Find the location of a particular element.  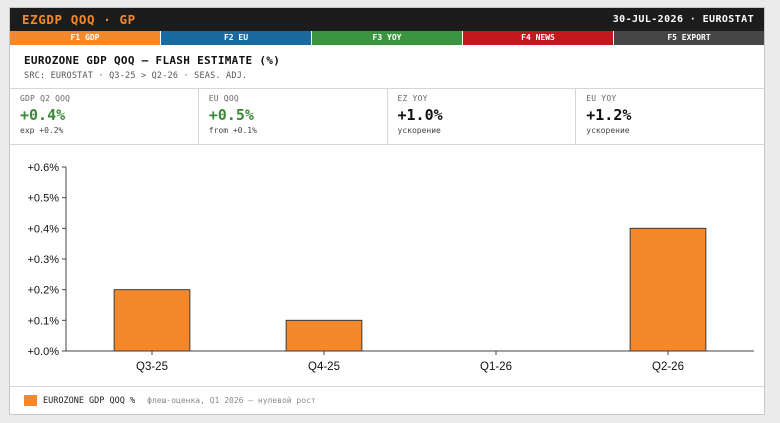

metric-label: EU QOQ is located at coordinates (223, 98).